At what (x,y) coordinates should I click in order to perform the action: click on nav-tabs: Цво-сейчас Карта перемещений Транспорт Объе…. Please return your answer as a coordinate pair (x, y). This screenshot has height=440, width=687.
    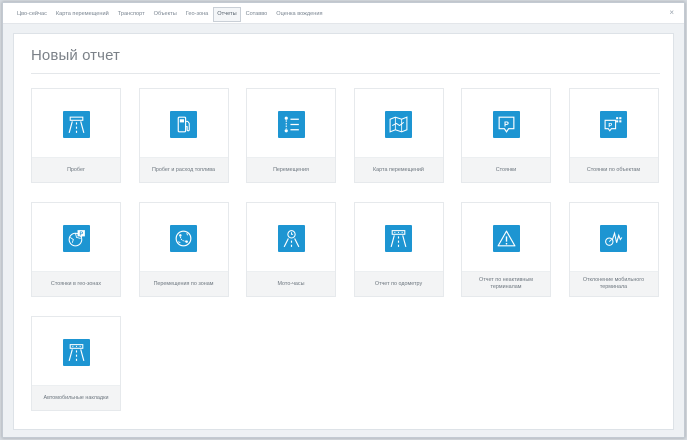
    Looking at the image, I should click on (170, 14).